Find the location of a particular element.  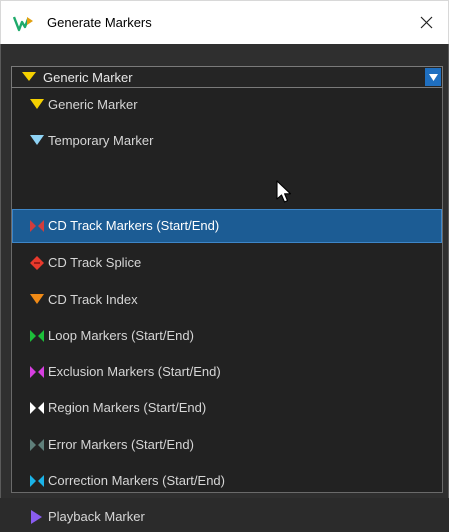

mouse-pointer-icon is located at coordinates (284, 191).